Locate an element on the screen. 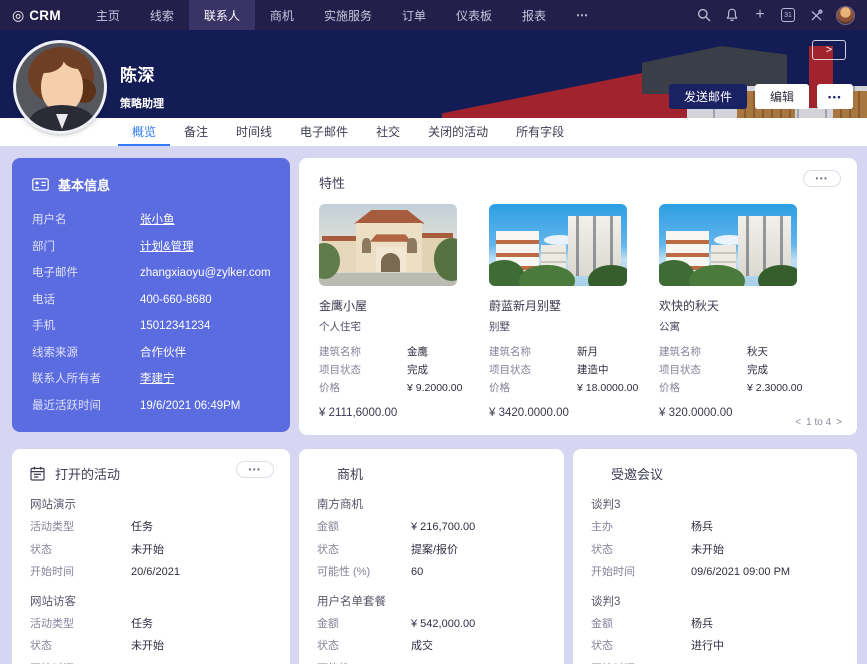 The width and height of the screenshot is (867, 664). field-value: 完成 is located at coordinates (757, 370).